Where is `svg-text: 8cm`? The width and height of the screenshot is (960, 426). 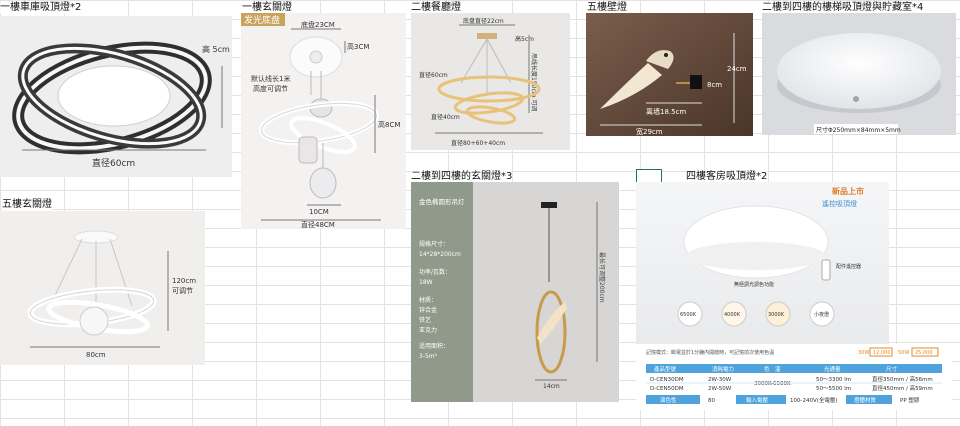
svg-text: 8cm is located at coordinates (714, 85).